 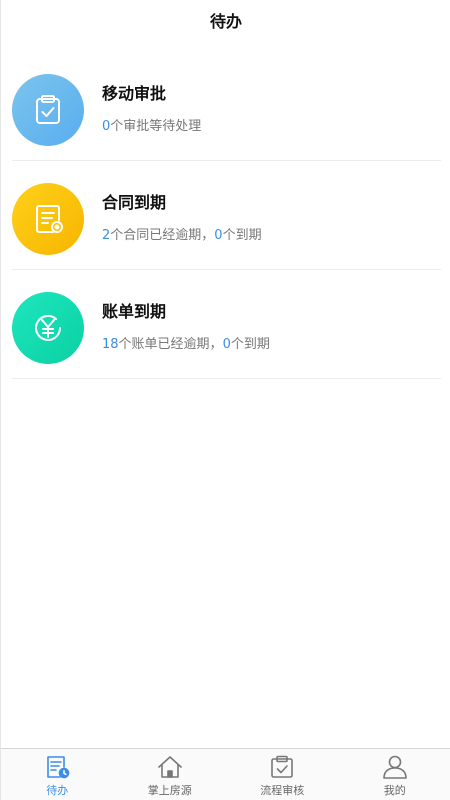 I want to click on tab-label: 掌上房源, so click(x=169, y=790).